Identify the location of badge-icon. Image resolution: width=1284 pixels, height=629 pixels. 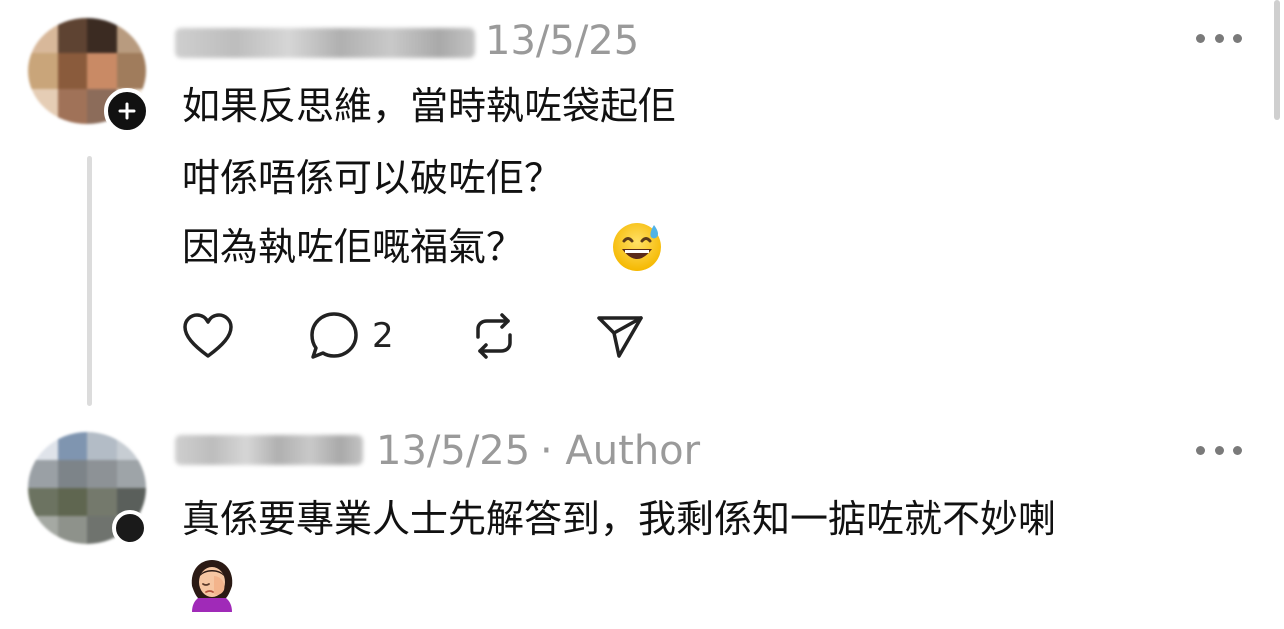
(130, 528).